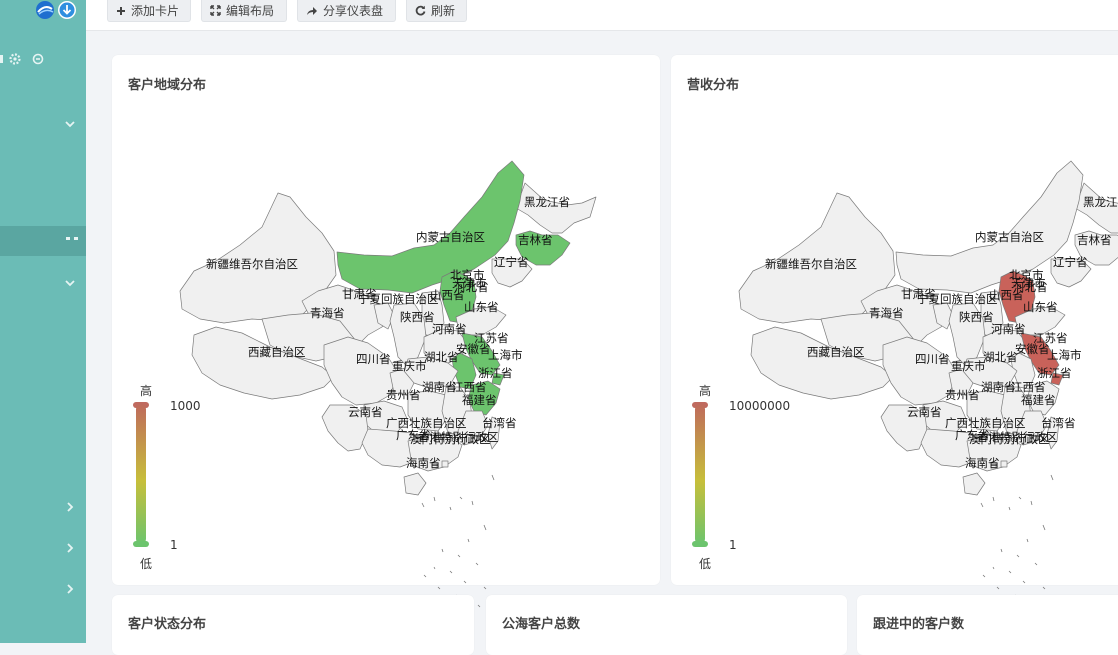  What do you see at coordinates (252, 264) in the screenshot?
I see `province-label: 新疆维吾尔自治区` at bounding box center [252, 264].